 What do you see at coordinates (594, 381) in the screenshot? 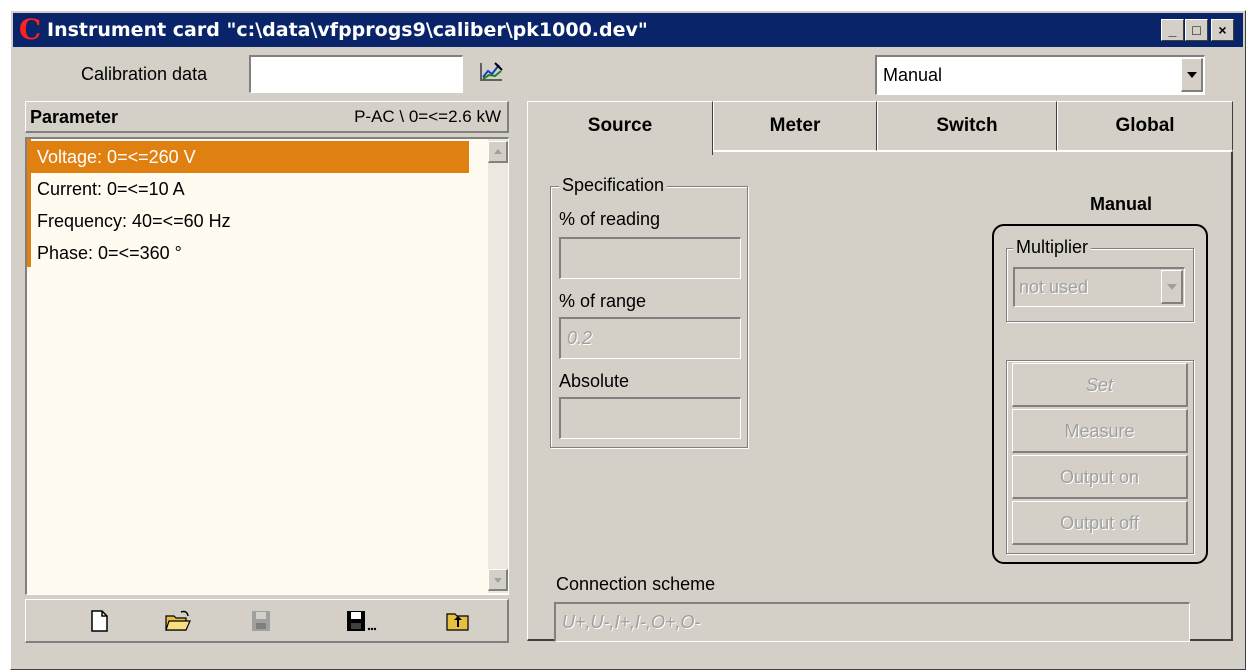
I see `absolute-label: Absolute` at bounding box center [594, 381].